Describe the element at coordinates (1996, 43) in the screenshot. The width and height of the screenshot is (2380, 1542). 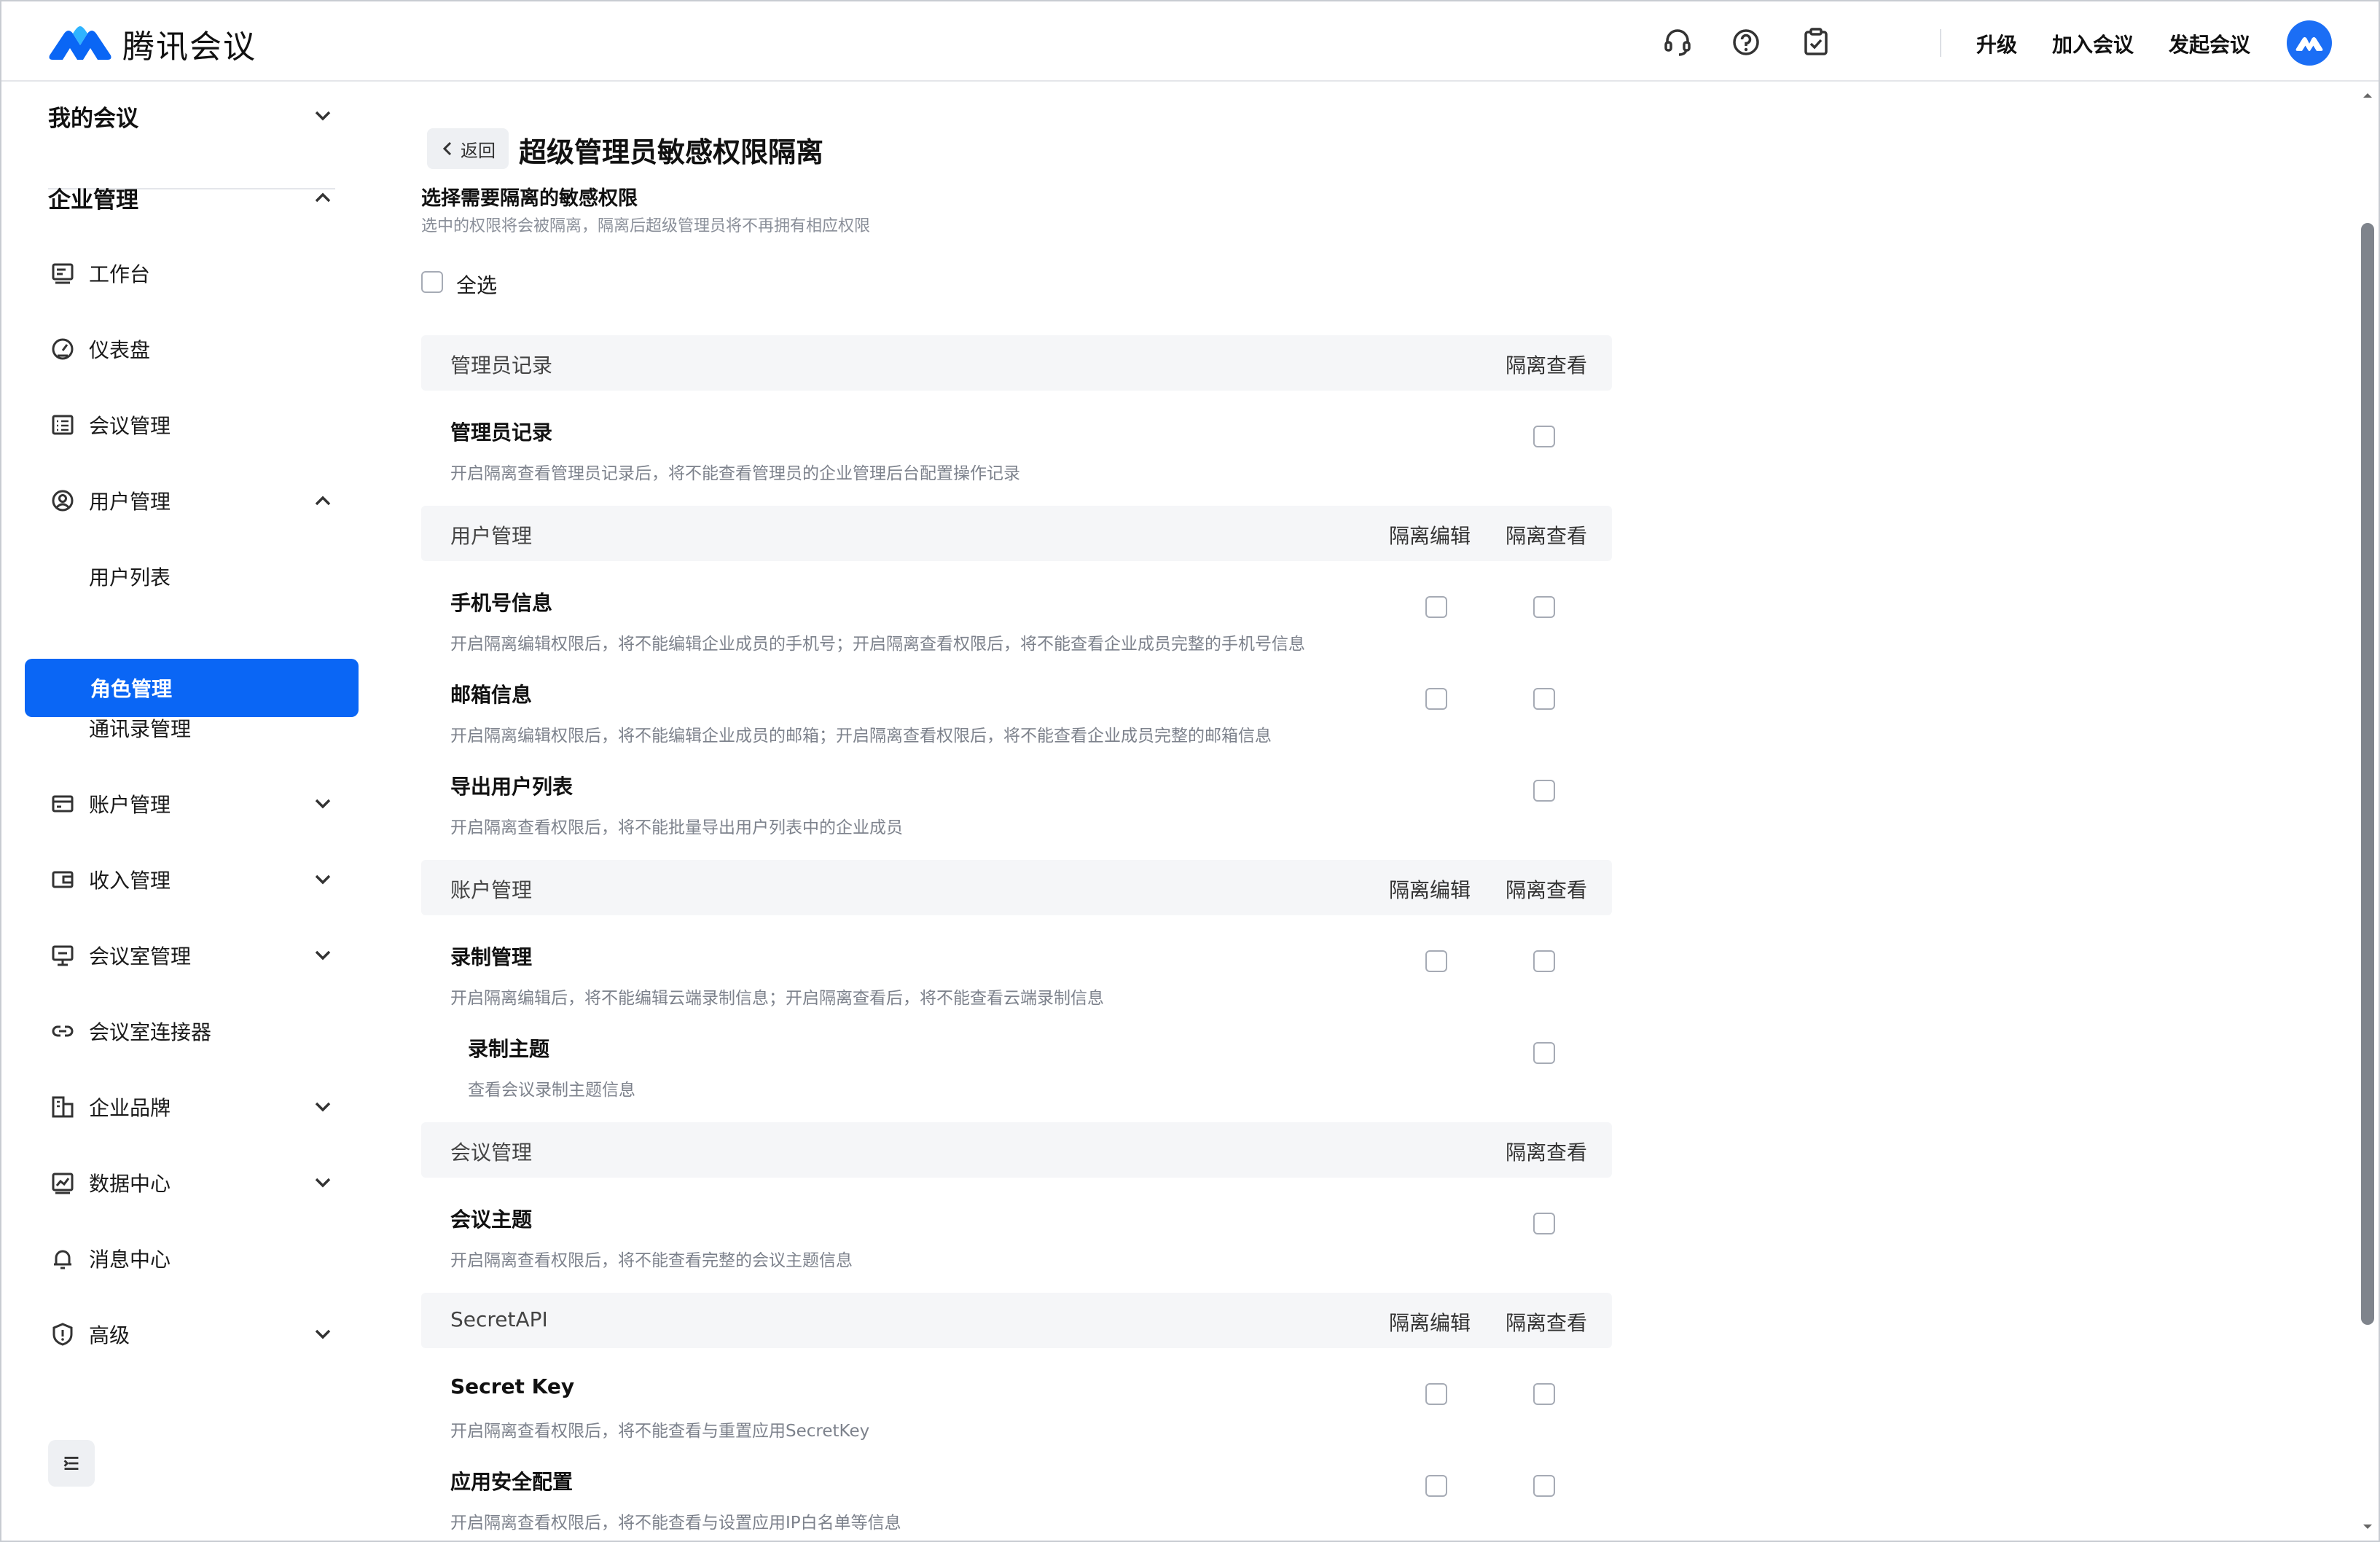
I see `upgrade-link: 升级` at that location.